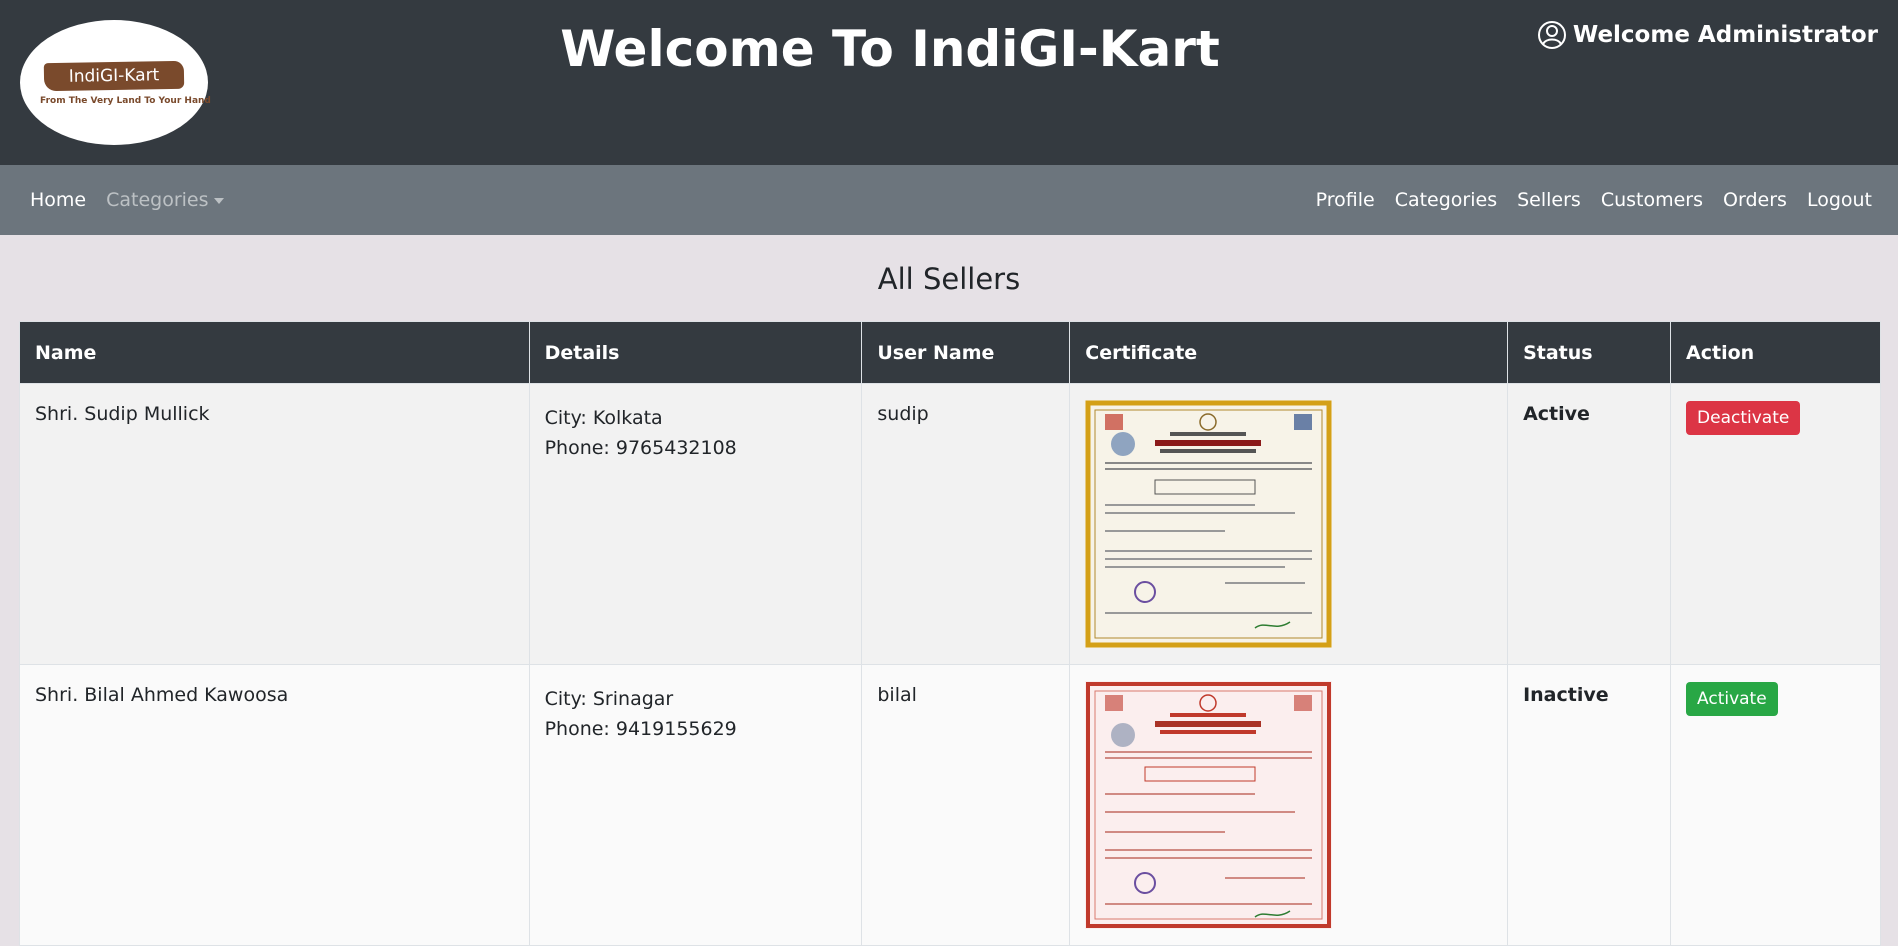 The height and width of the screenshot is (946, 1898). I want to click on seller-details: City: Kolkata Phone: 9765432108, so click(695, 524).